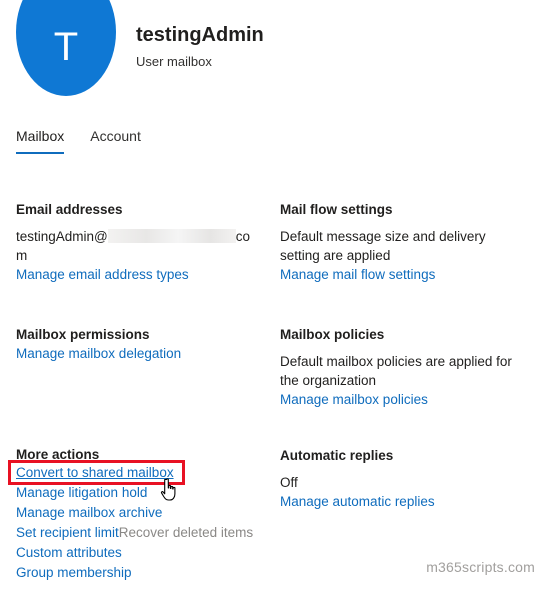  Describe the element at coordinates (200, 35) in the screenshot. I see `page-title: testingAdmin` at that location.